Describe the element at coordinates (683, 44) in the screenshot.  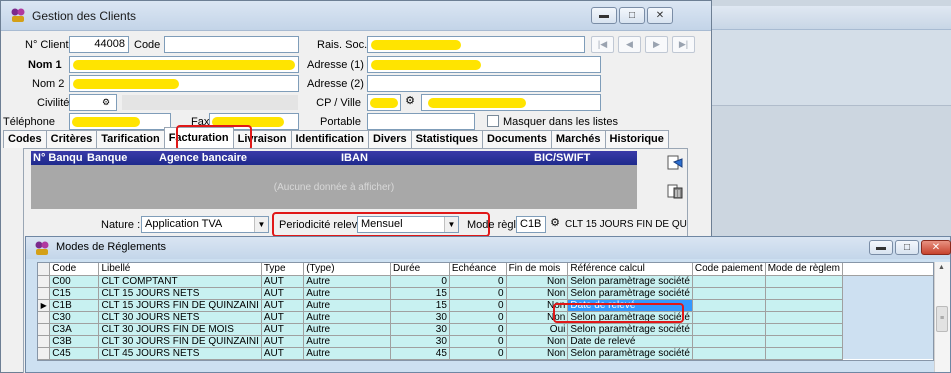
I see `last-record-button: ▶|` at that location.